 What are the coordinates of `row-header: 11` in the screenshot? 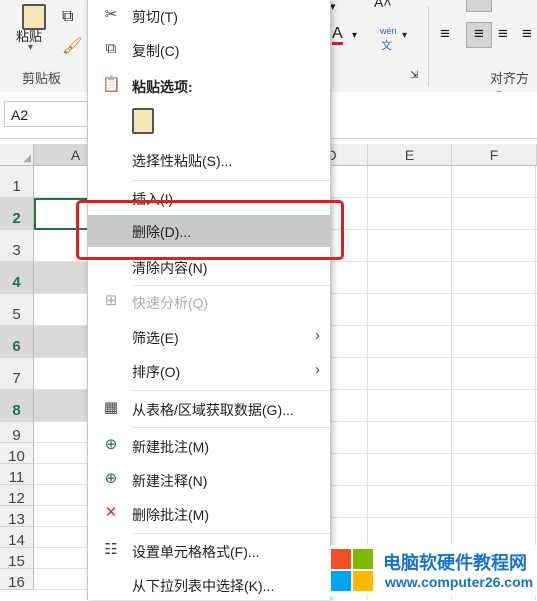 It's located at (17, 475).